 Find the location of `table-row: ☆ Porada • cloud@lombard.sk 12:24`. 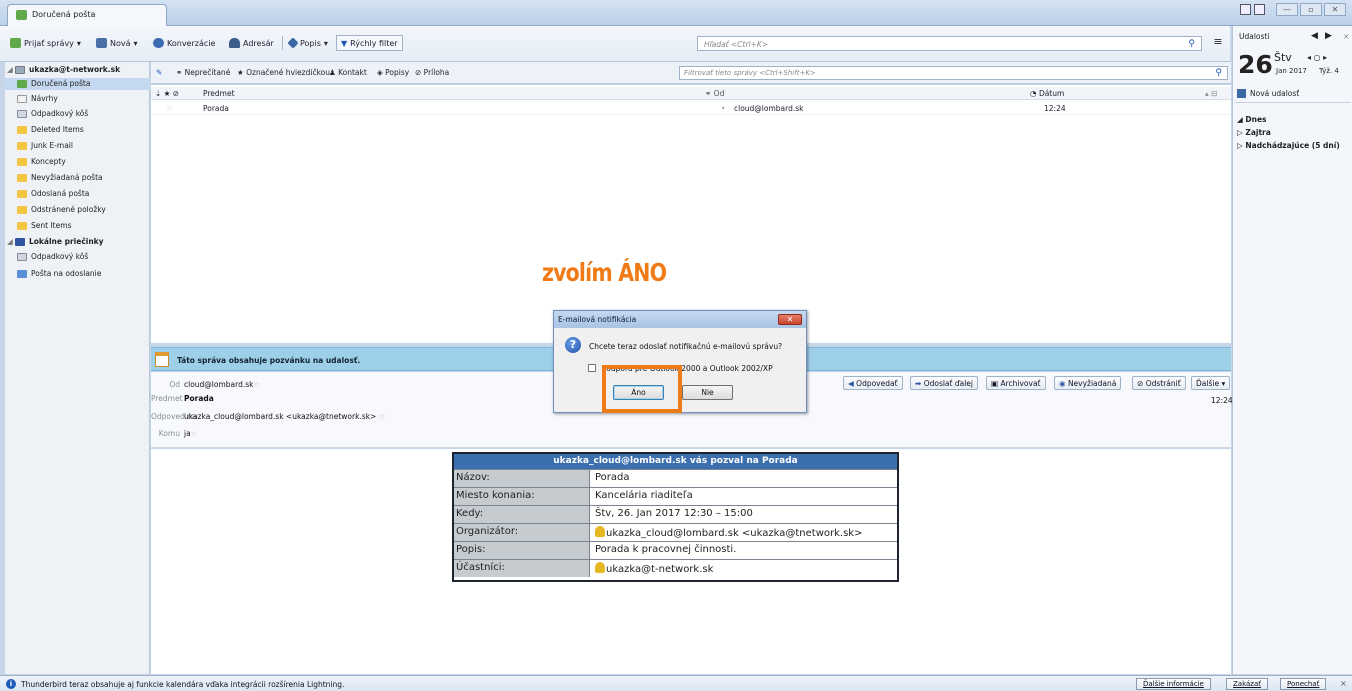

table-row: ☆ Porada • cloud@lombard.sk 12:24 is located at coordinates (691, 108).